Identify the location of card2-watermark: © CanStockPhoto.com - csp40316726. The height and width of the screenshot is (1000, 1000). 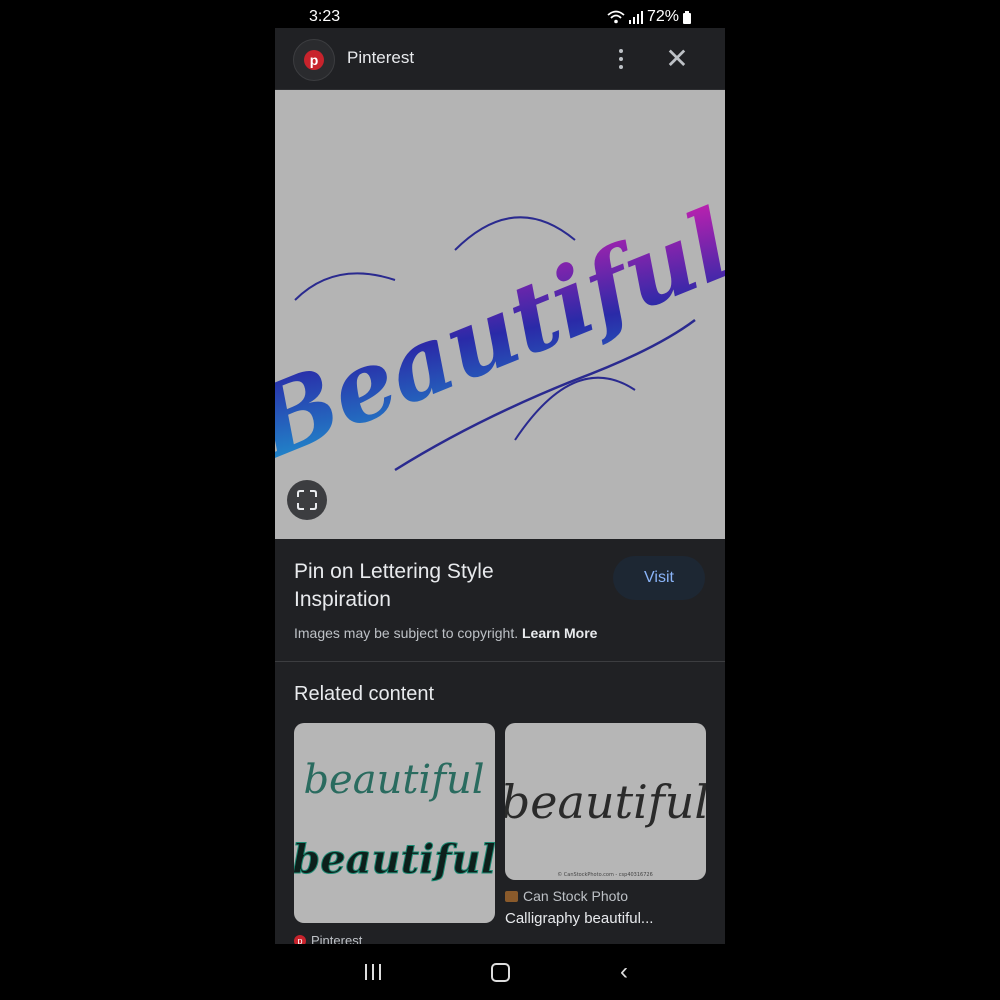
(605, 874).